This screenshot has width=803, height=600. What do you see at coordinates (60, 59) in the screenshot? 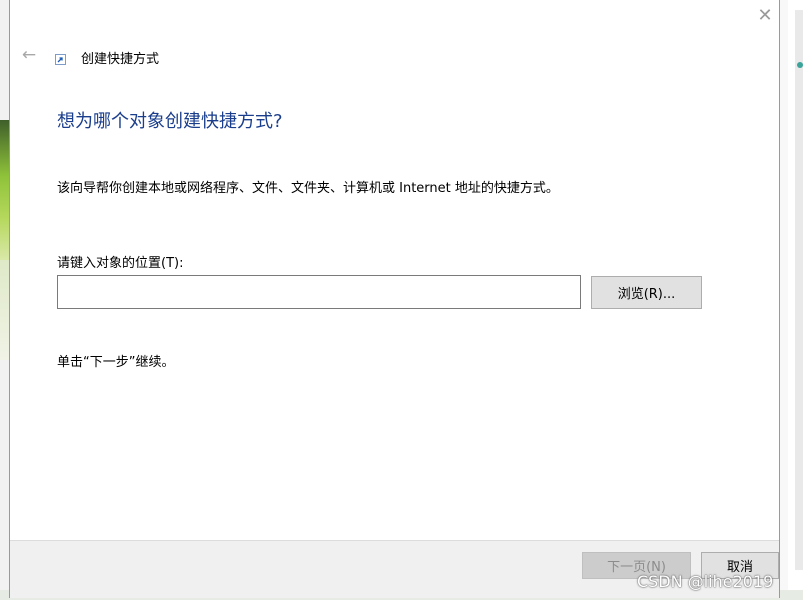
I see `shortcut-arrow-icon` at bounding box center [60, 59].